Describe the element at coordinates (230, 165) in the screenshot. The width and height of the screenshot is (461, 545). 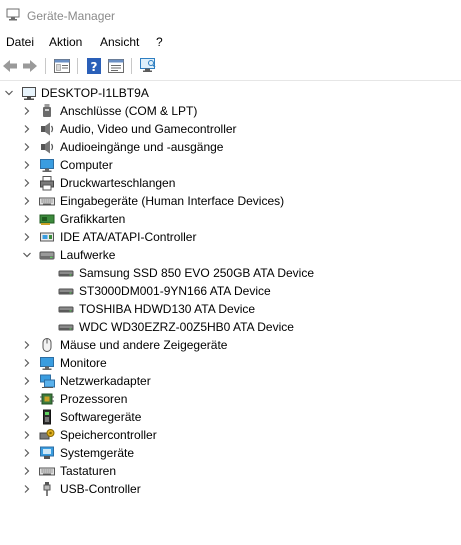
I see `tree-category: Computer` at that location.